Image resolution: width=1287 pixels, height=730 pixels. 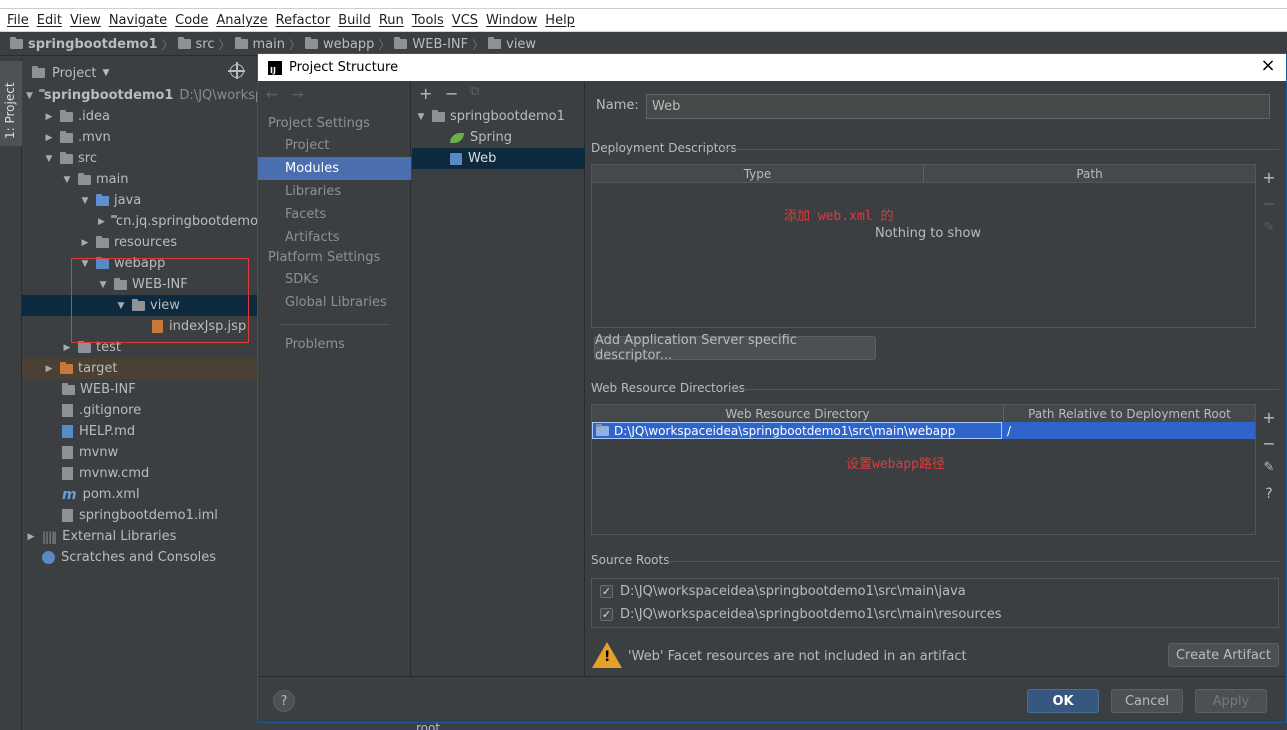 I want to click on module-item-spring: Spring, so click(x=481, y=137).